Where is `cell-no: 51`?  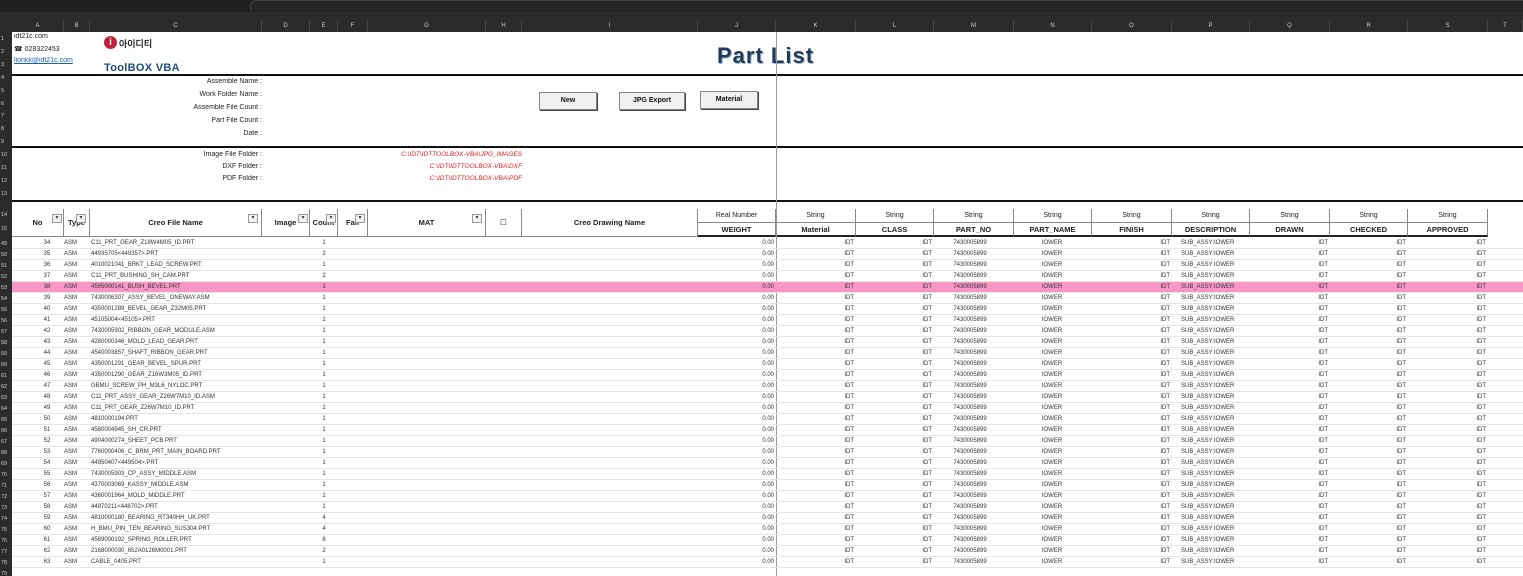
cell-no: 51 is located at coordinates (47, 430).